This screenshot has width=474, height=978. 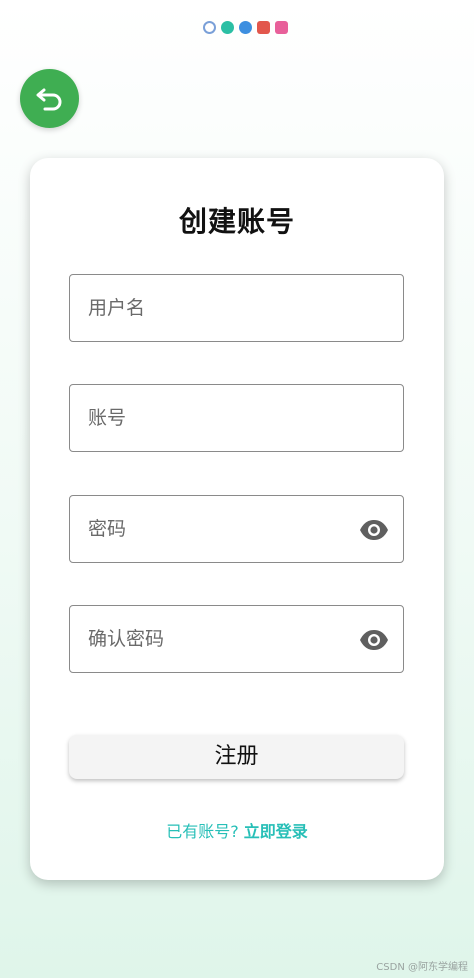 I want to click on back-arrow-icon, so click(x=48, y=99).